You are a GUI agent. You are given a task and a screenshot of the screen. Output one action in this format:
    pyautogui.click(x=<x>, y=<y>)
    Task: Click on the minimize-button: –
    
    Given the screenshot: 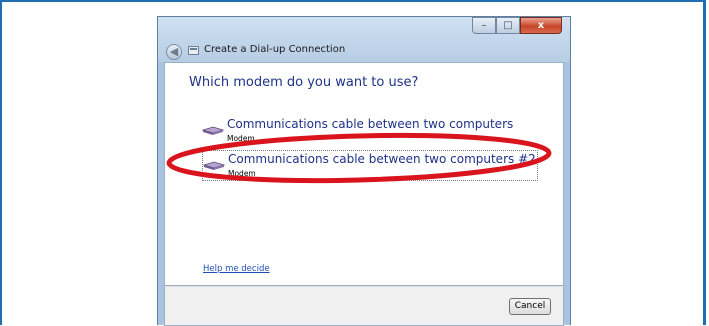 What is the action you would take?
    pyautogui.click(x=484, y=25)
    